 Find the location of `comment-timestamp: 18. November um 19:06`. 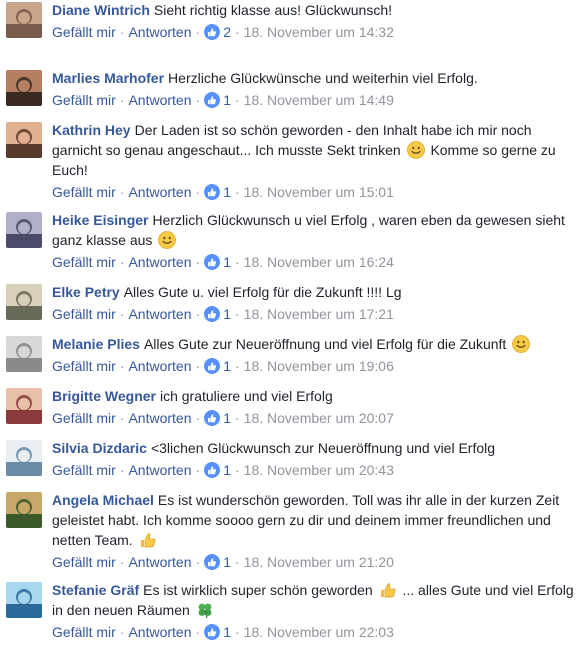

comment-timestamp: 18. November um 19:06 is located at coordinates (319, 366).